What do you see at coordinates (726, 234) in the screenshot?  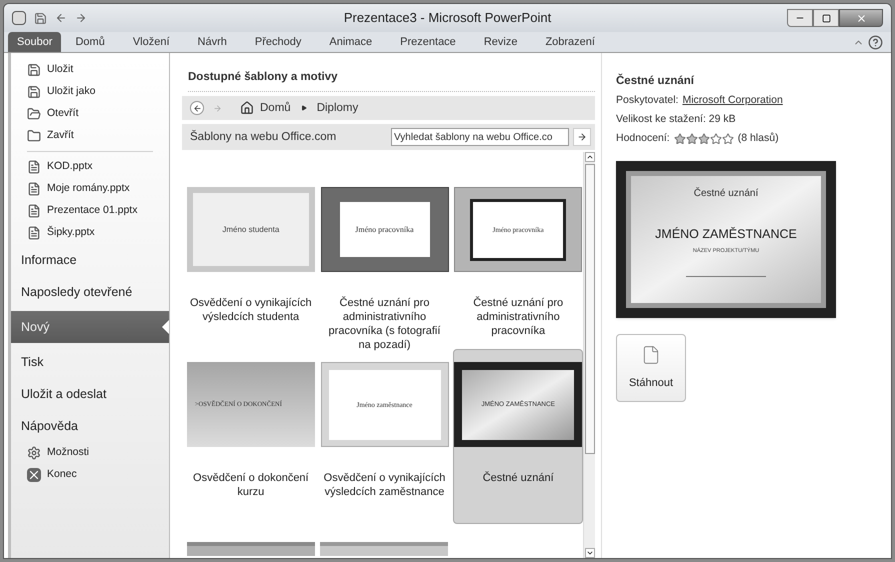 I see `preview-name: JMÉNO ZAMĚSTNANCE` at bounding box center [726, 234].